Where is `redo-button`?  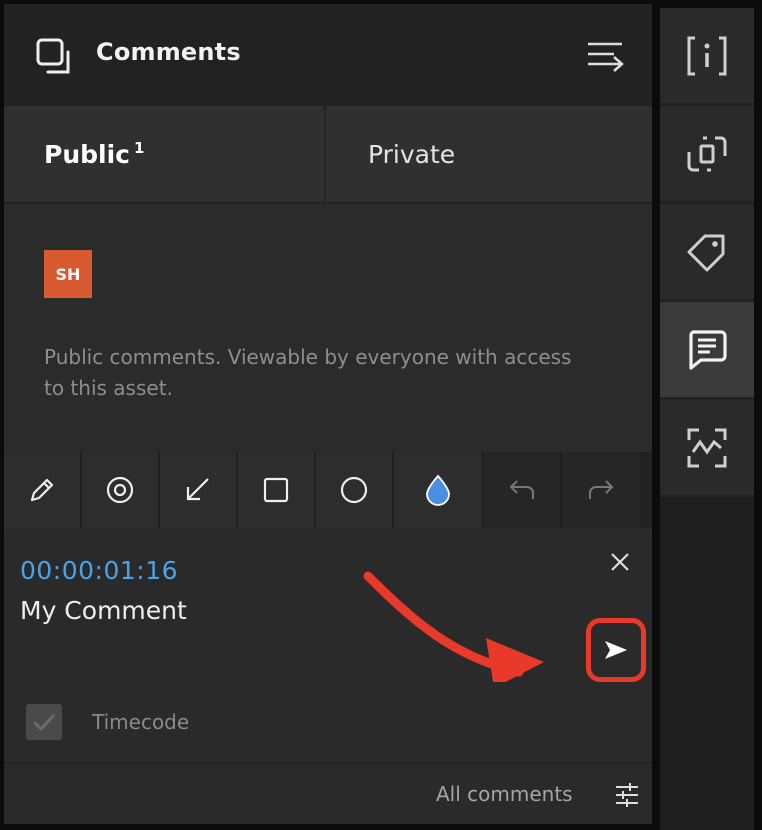
redo-button is located at coordinates (601, 490).